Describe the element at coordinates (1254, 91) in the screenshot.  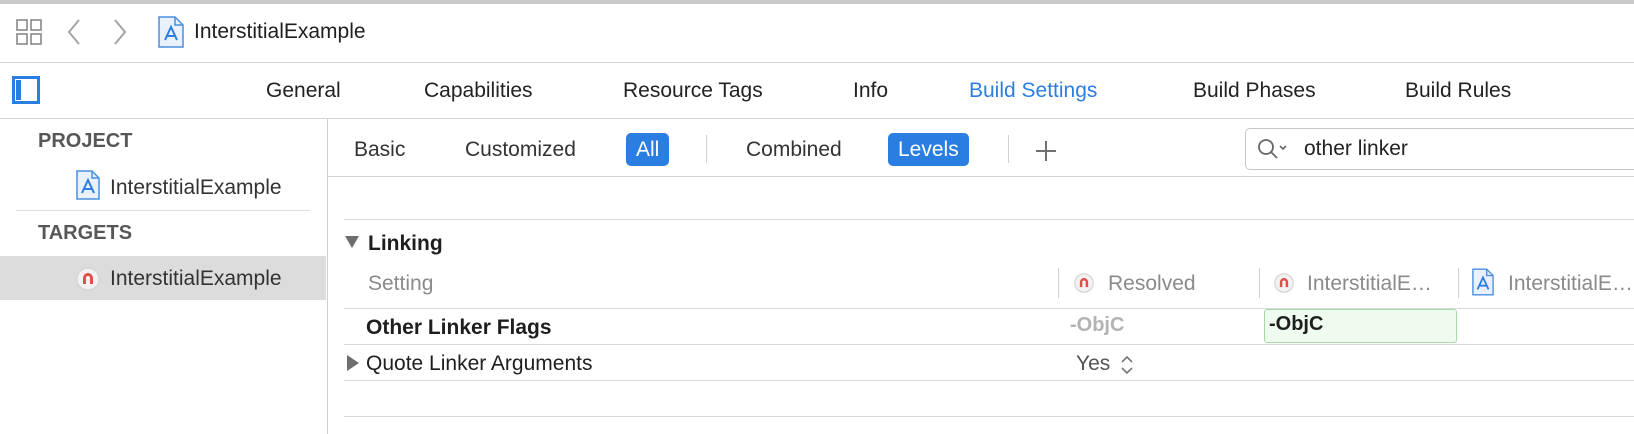
I see `tab-build-phases: Build Phases` at that location.